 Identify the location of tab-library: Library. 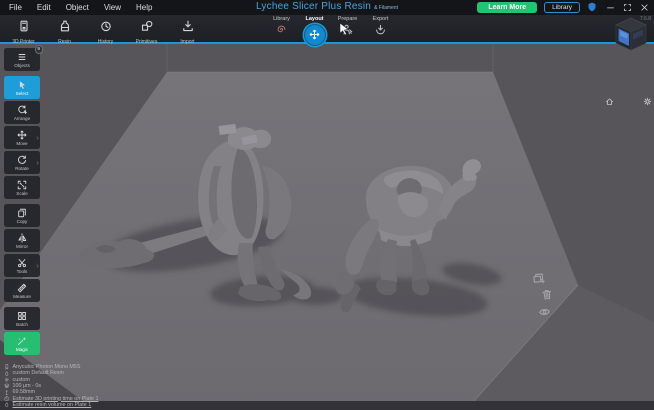
(281, 25).